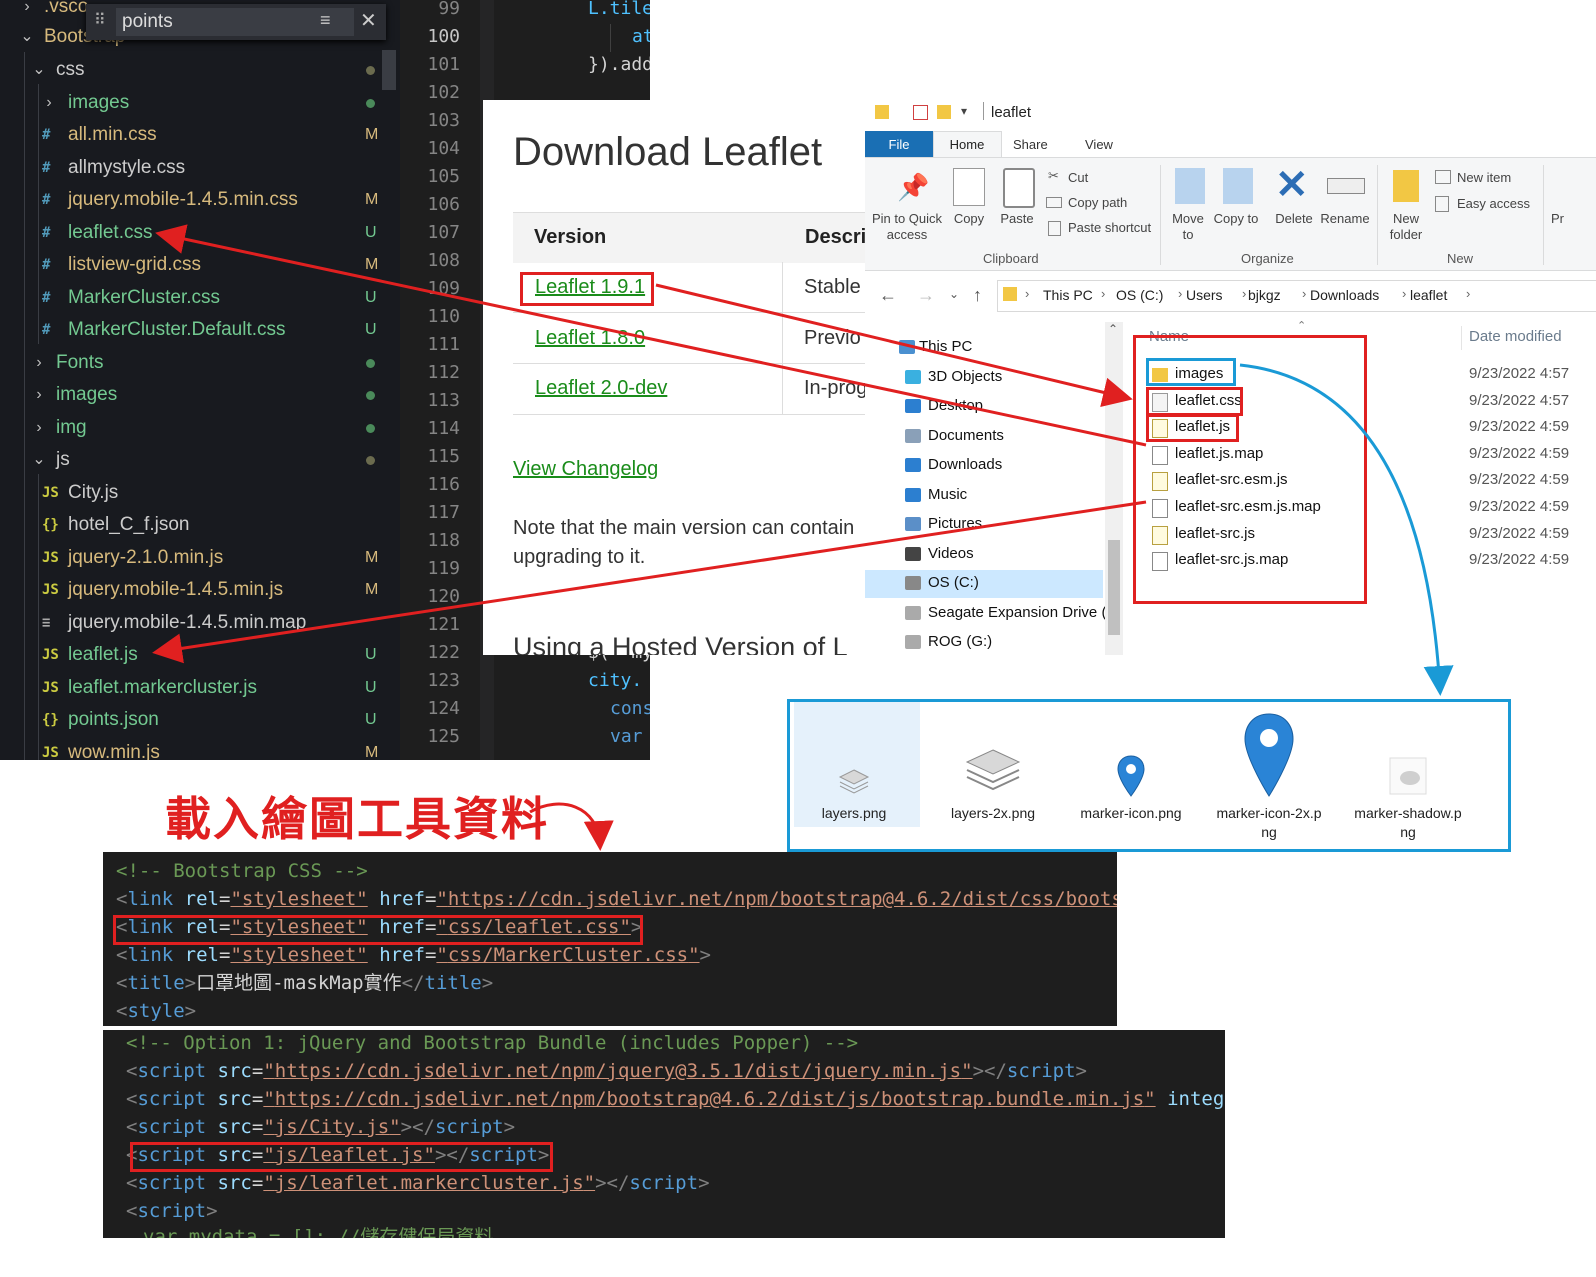 This screenshot has height=1277, width=1596. I want to click on arrow-css-to-tree, so click(651, 335).